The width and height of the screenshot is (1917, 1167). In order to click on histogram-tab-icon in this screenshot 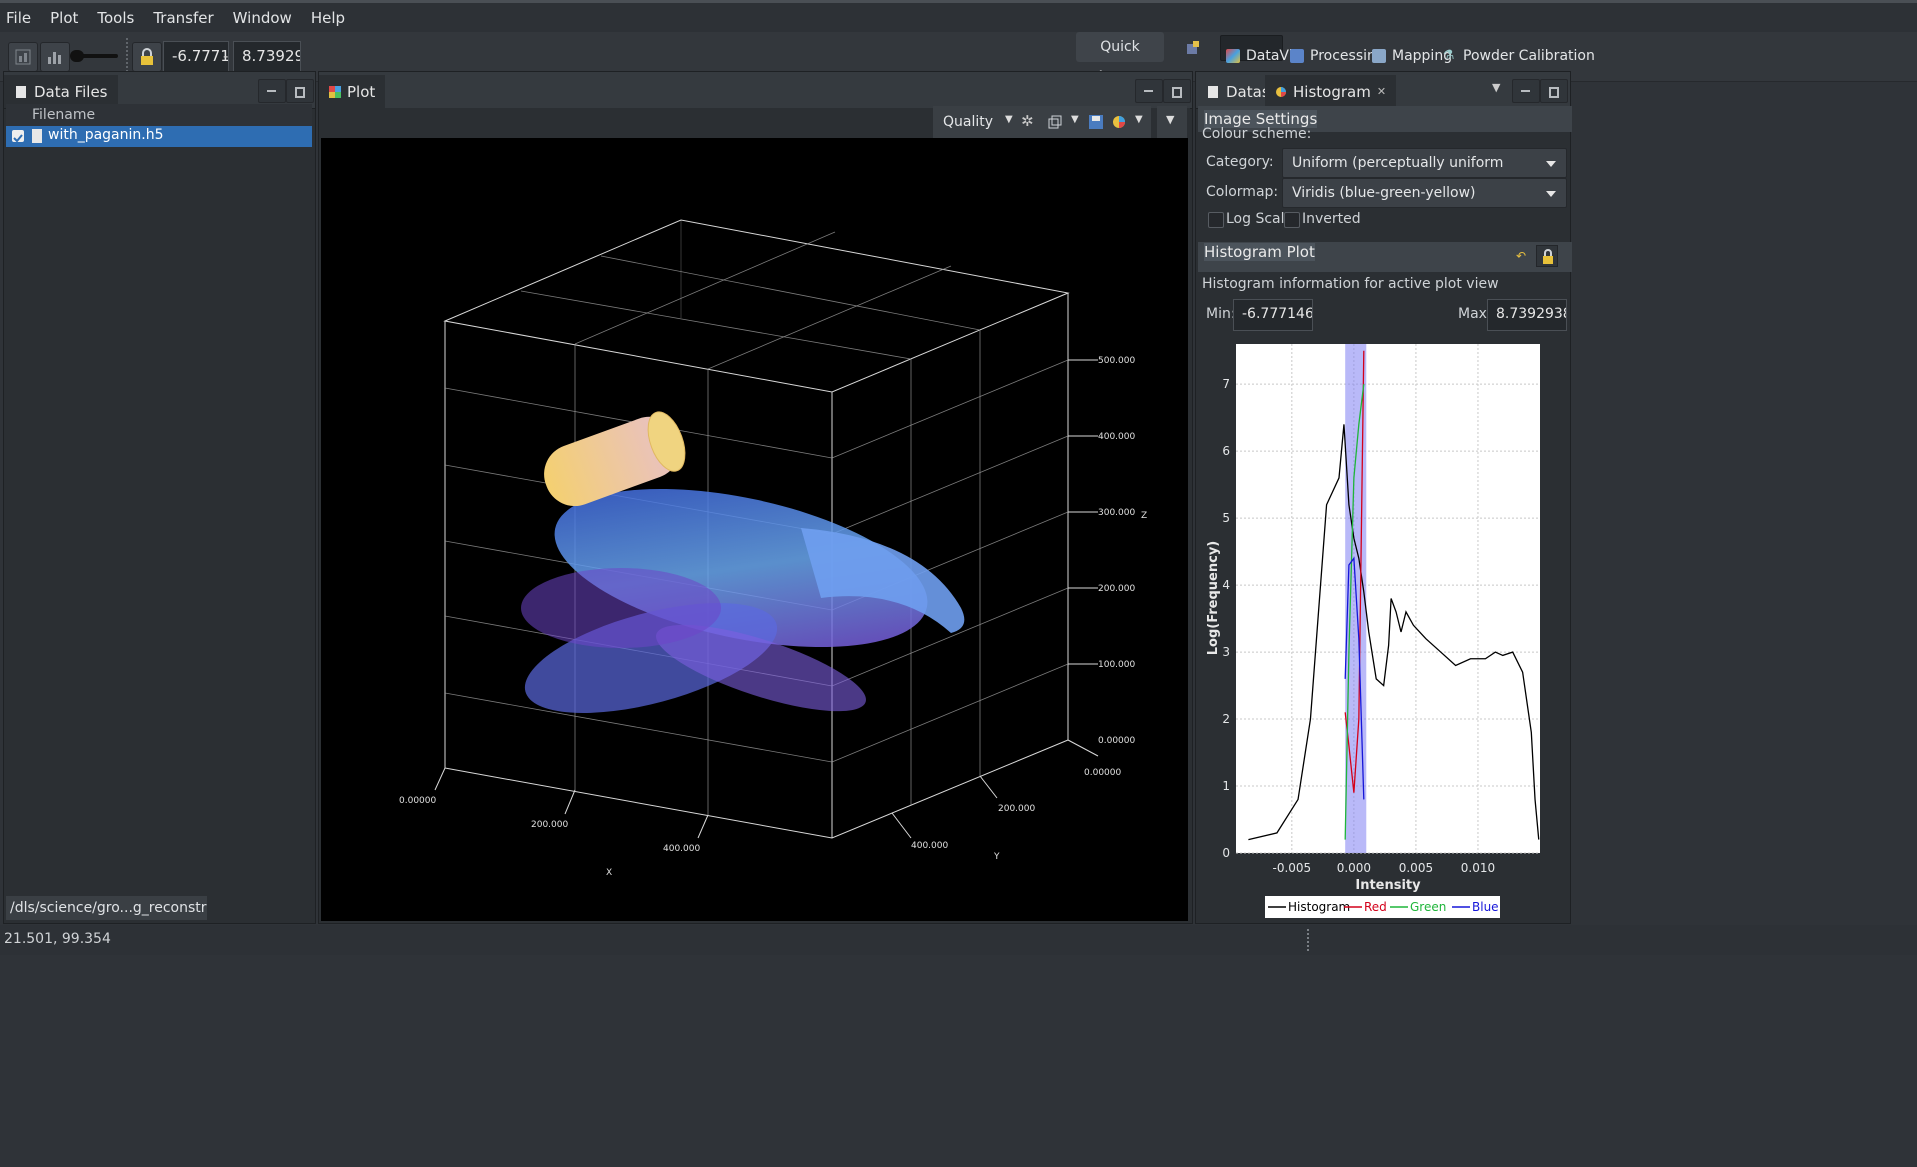, I will do `click(1281, 91)`.